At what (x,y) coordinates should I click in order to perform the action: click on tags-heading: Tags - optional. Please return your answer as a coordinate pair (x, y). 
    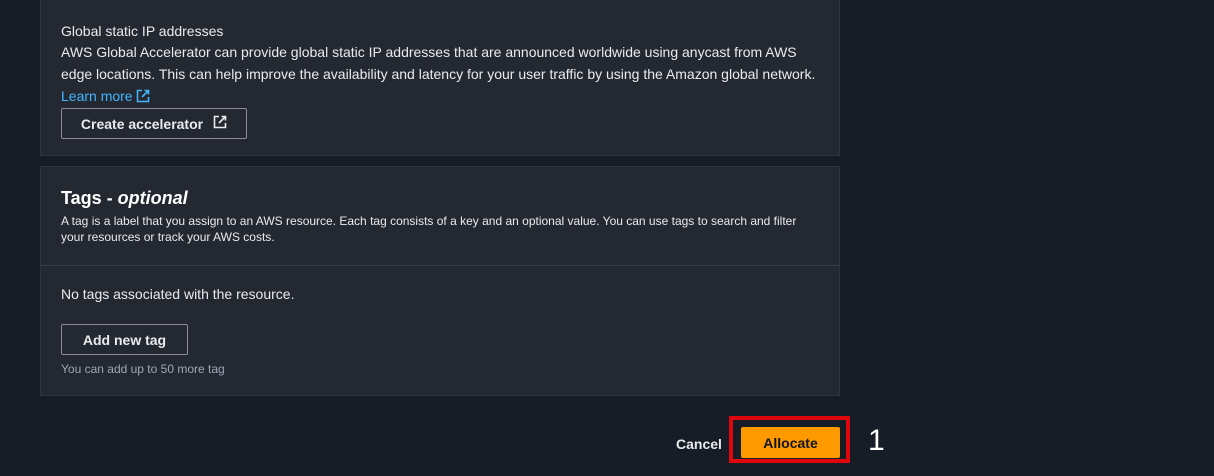
    Looking at the image, I should click on (124, 198).